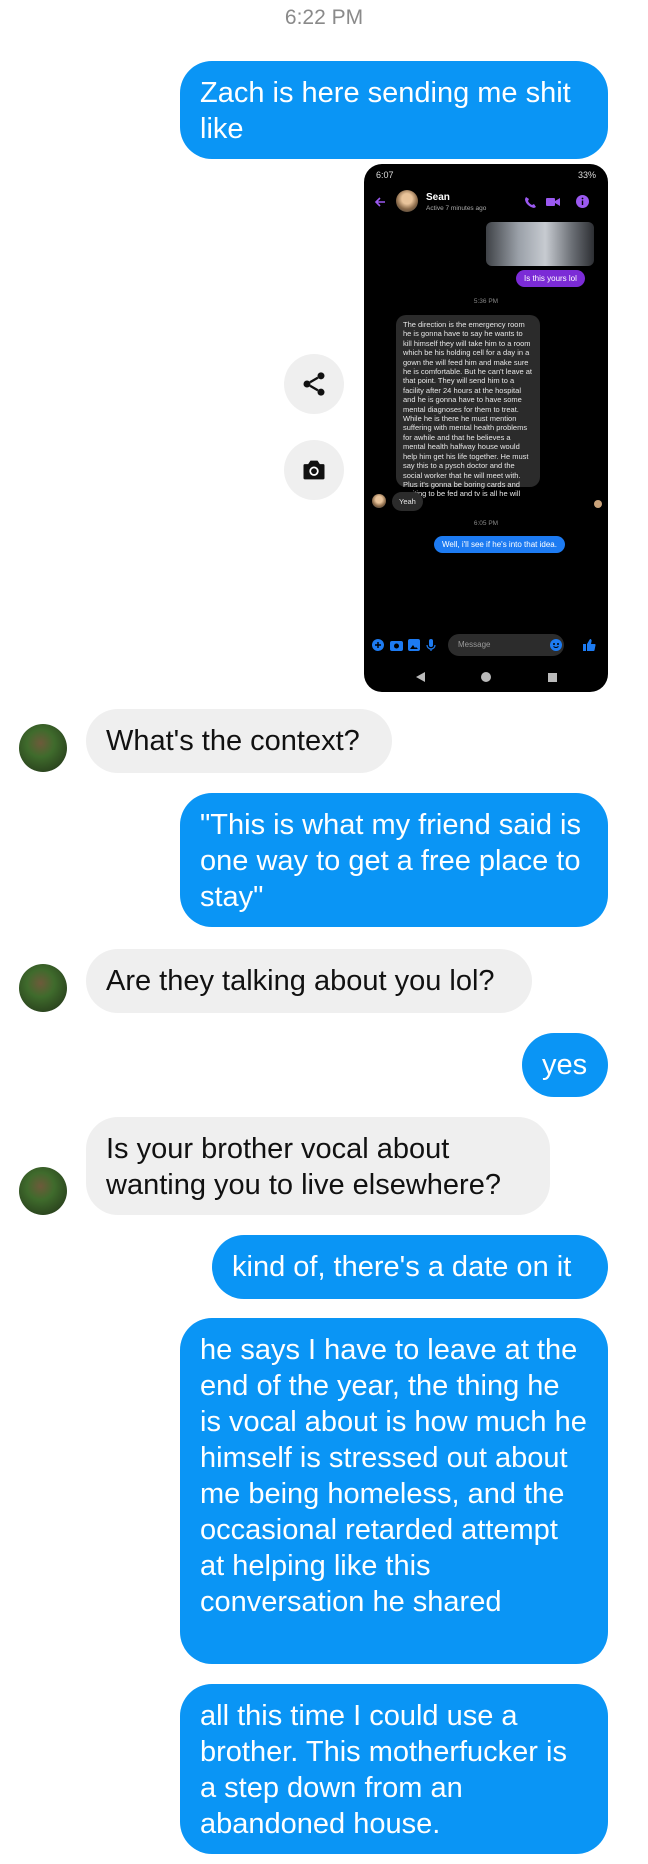  I want to click on message-input: Message, so click(506, 645).